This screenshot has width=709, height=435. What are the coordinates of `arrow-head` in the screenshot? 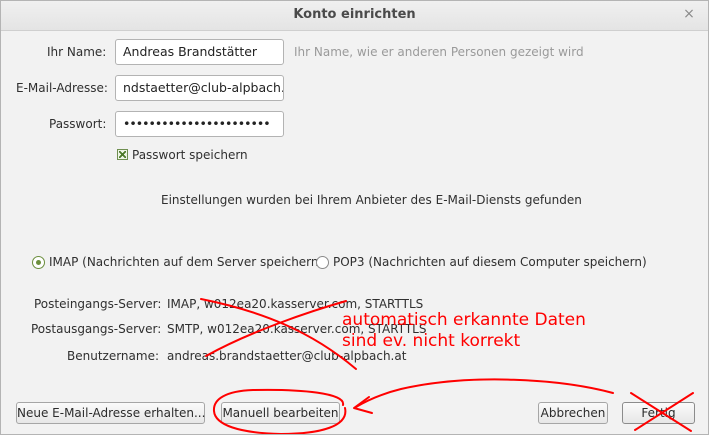 It's located at (363, 405).